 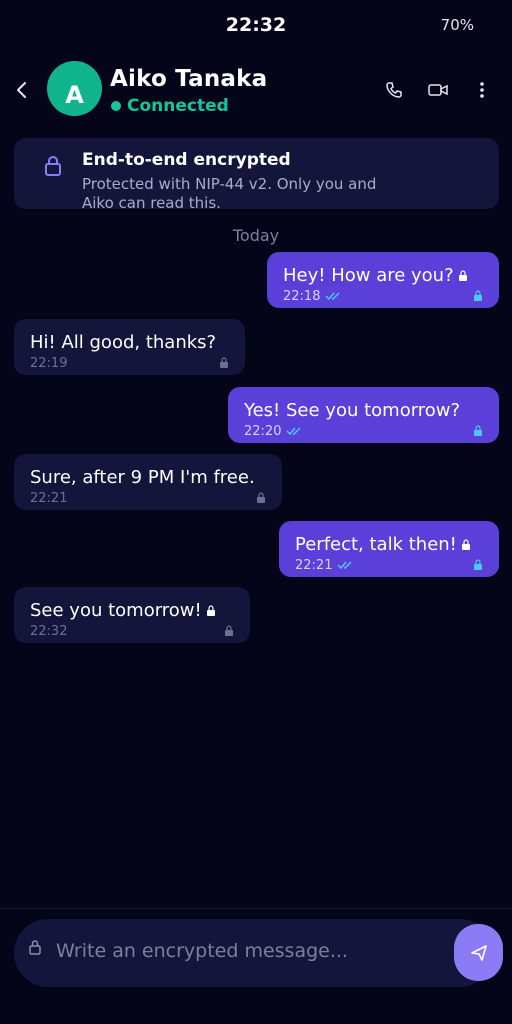 I want to click on message-text: Yes! See you tomorrow?, so click(x=352, y=410).